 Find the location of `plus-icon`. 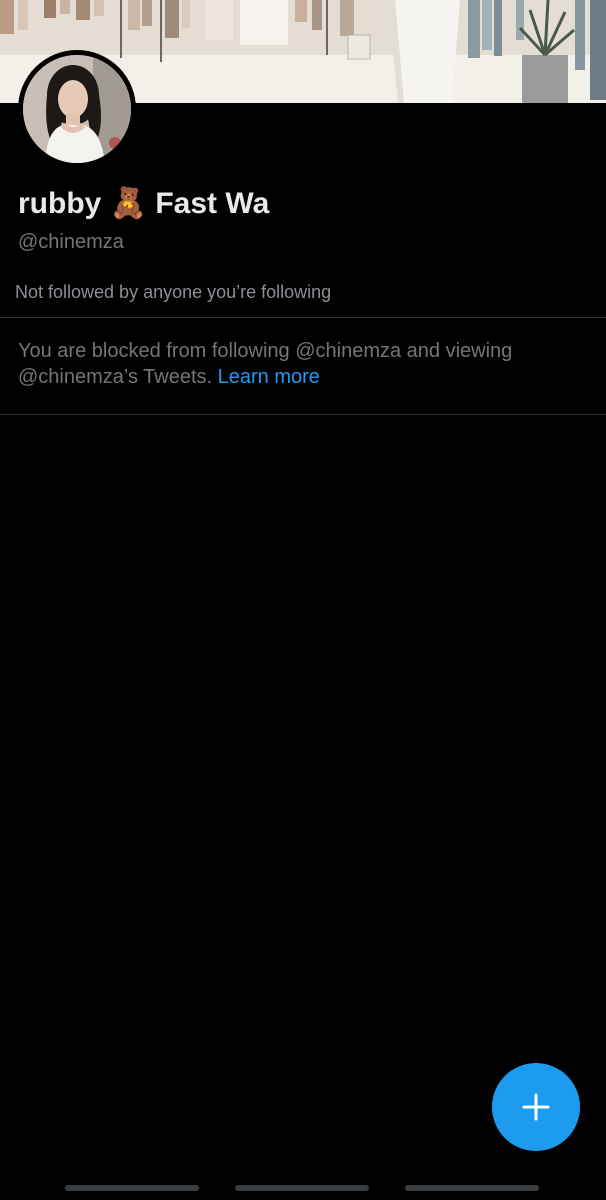

plus-icon is located at coordinates (536, 1107).